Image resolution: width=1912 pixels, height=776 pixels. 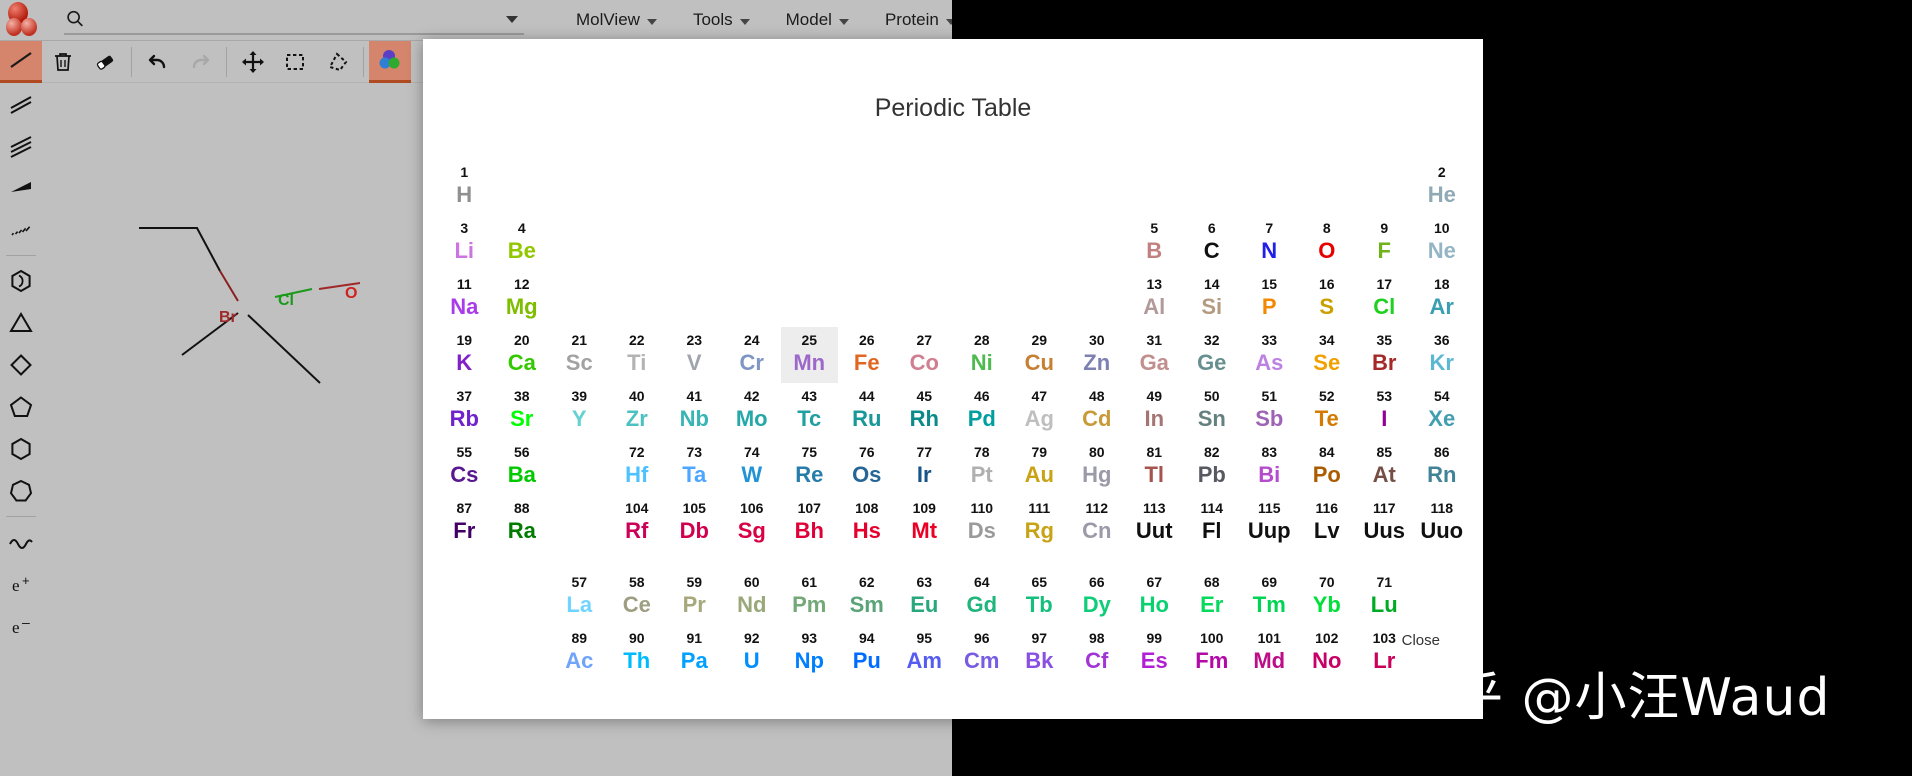 What do you see at coordinates (1040, 597) in the screenshot?
I see `ptable-cell-tb: 65 Tb` at bounding box center [1040, 597].